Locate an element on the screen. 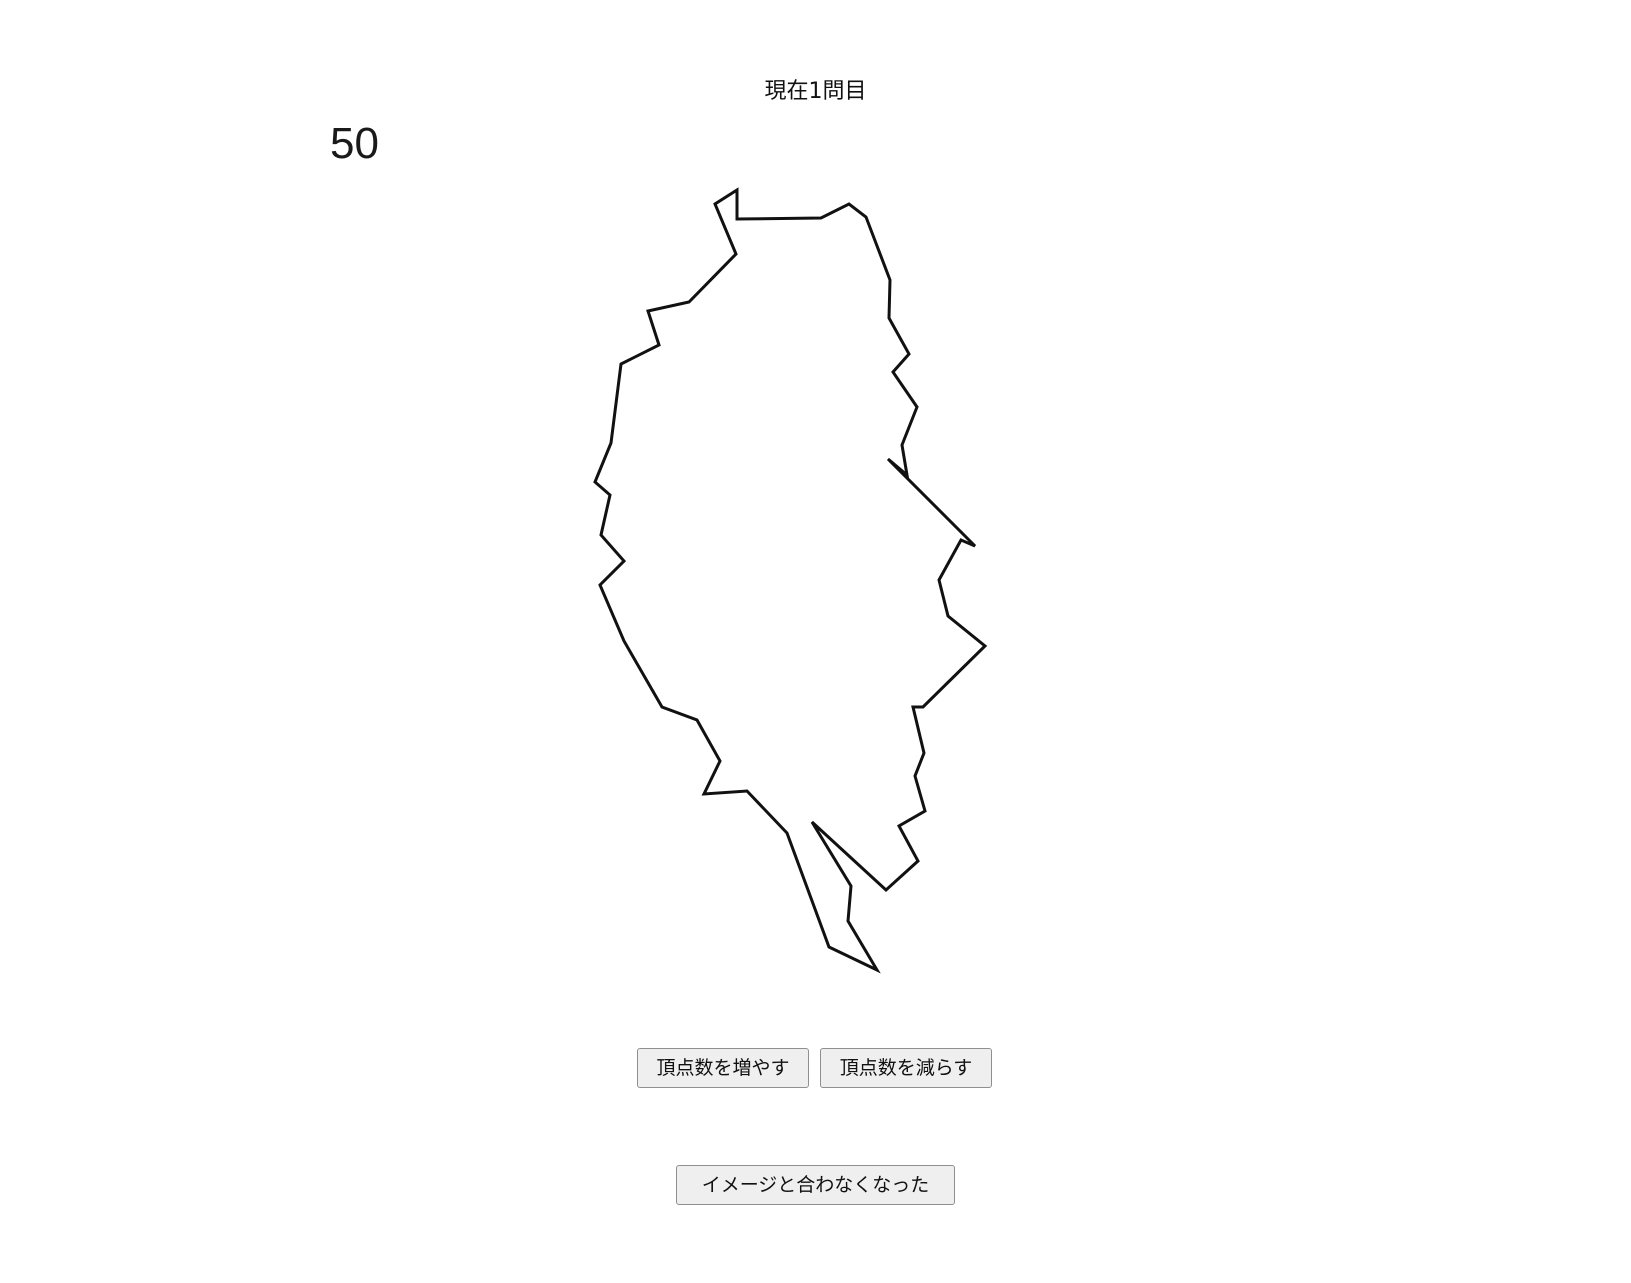  decrease-vertices-button: 頂点数を減らす is located at coordinates (906, 1068).